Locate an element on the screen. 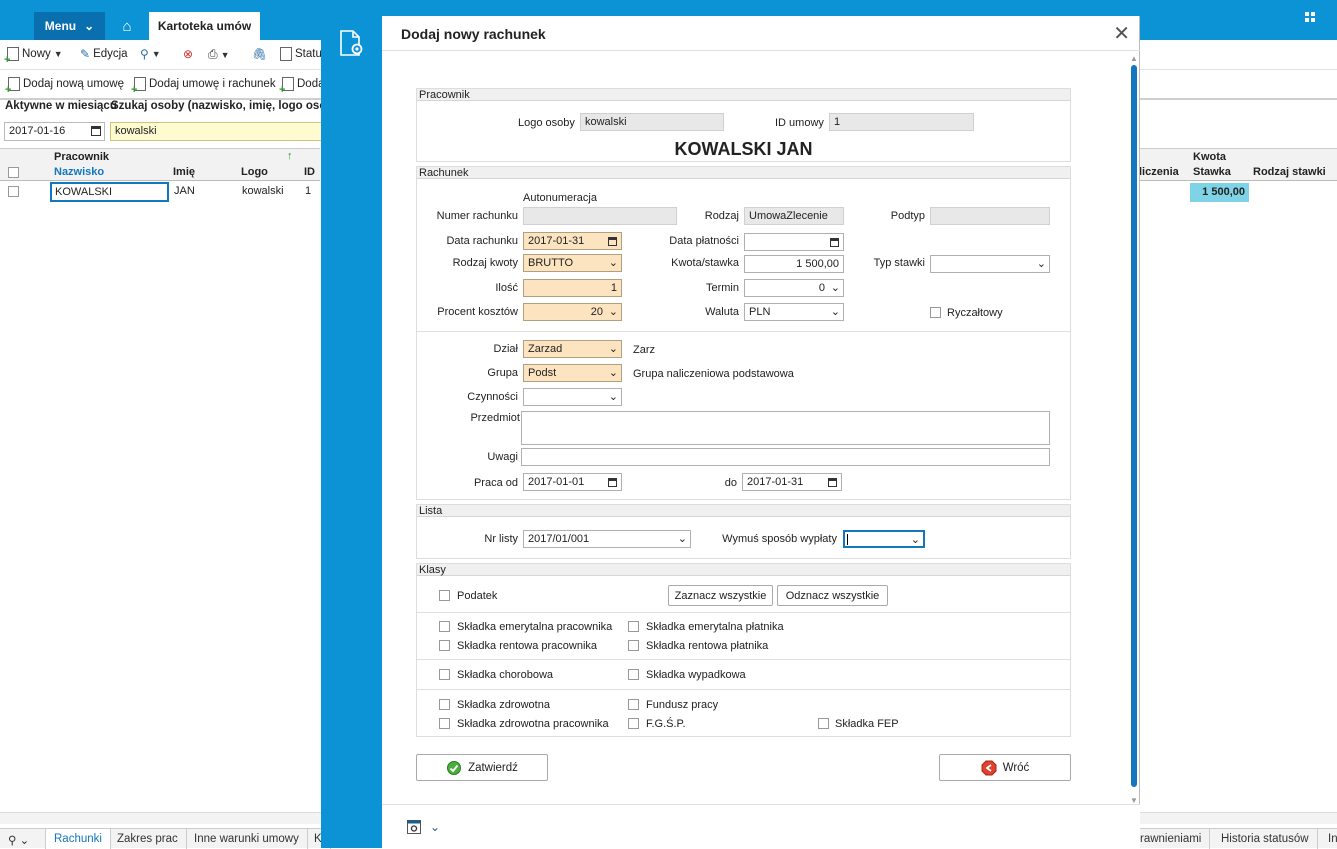 Image resolution: width=1337 pixels, height=849 pixels. select-all-checkbox is located at coordinates (13, 172).